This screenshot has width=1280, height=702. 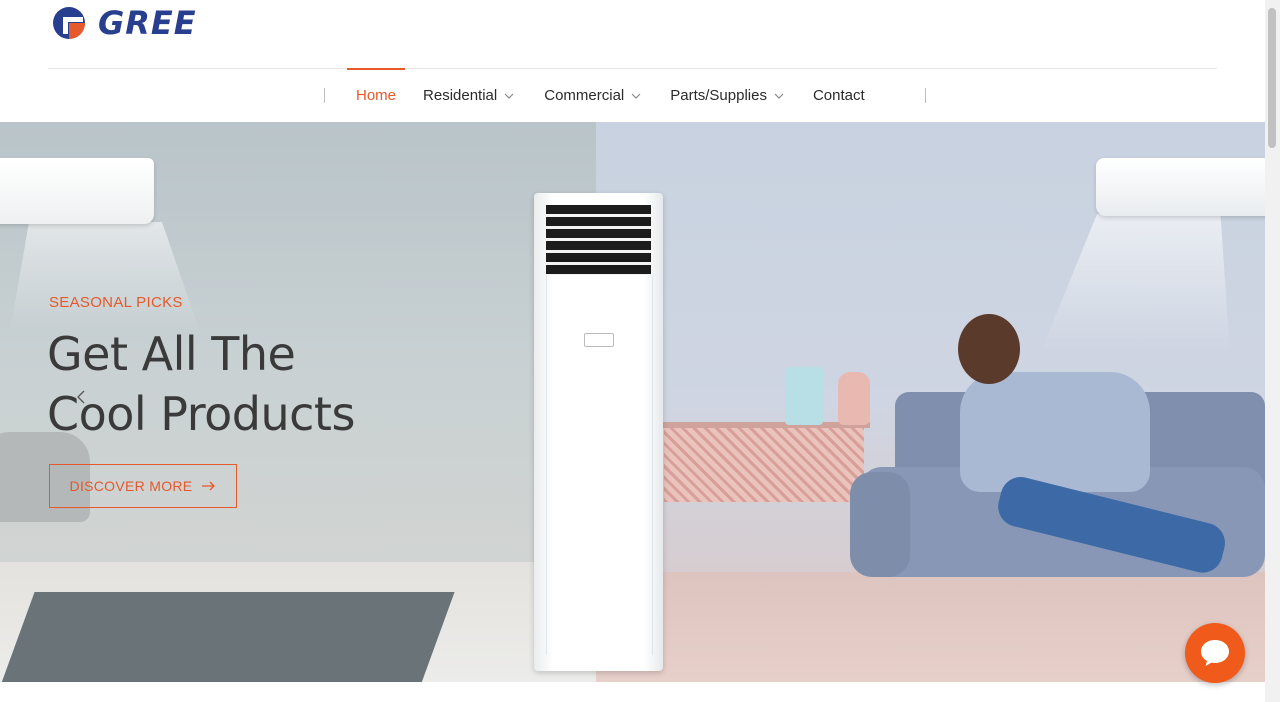 I want to click on nav-item-label: Parts/Supplies, so click(x=718, y=95).